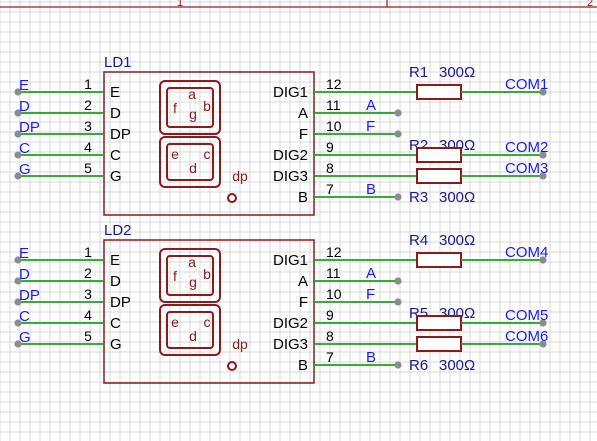 The height and width of the screenshot is (441, 597). Describe the element at coordinates (526, 252) in the screenshot. I see `net-label: COM4` at that location.